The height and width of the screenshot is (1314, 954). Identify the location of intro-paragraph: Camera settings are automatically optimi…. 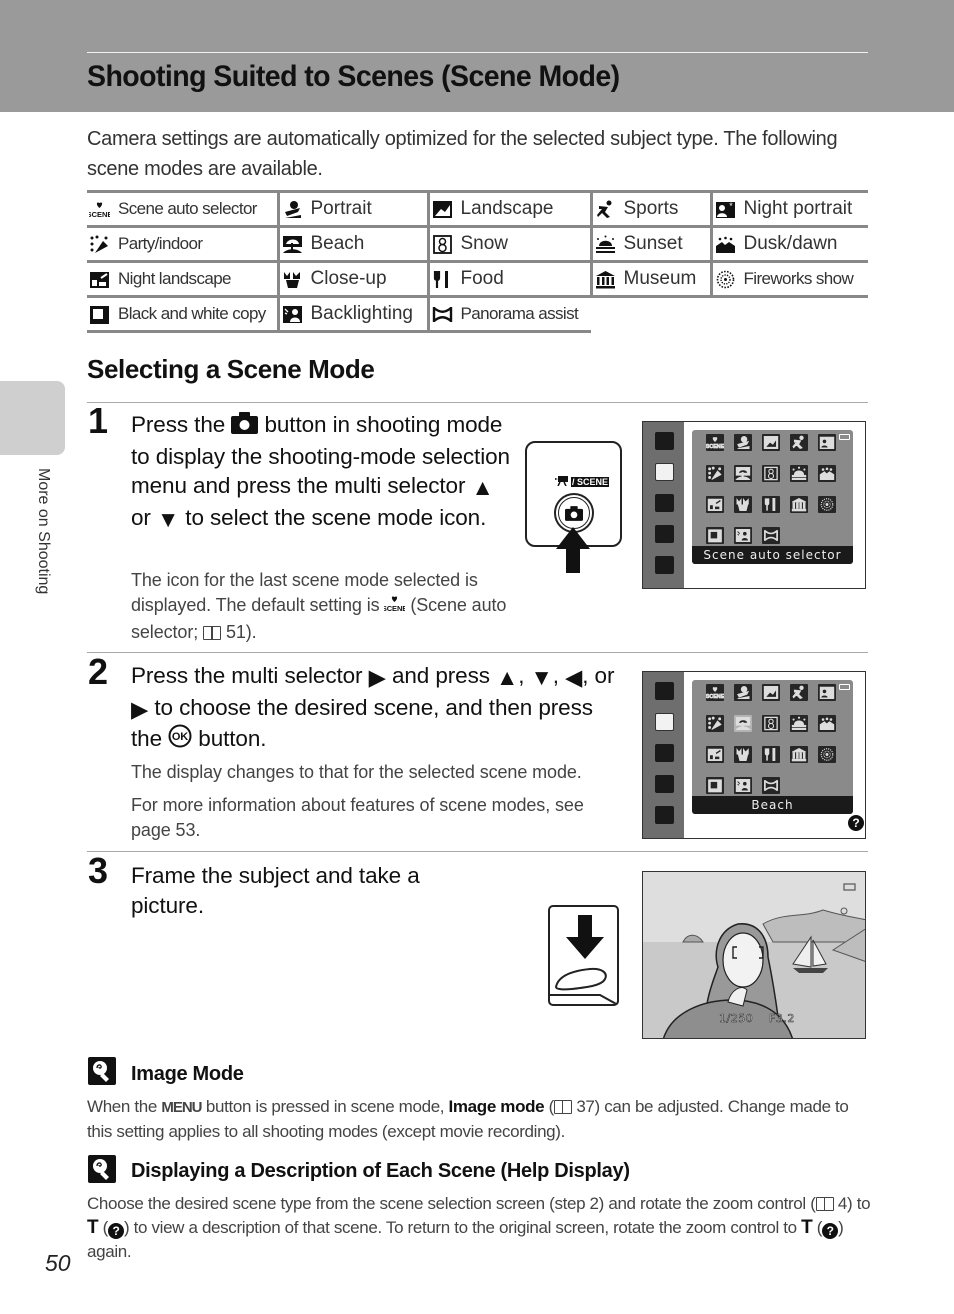
(462, 154).